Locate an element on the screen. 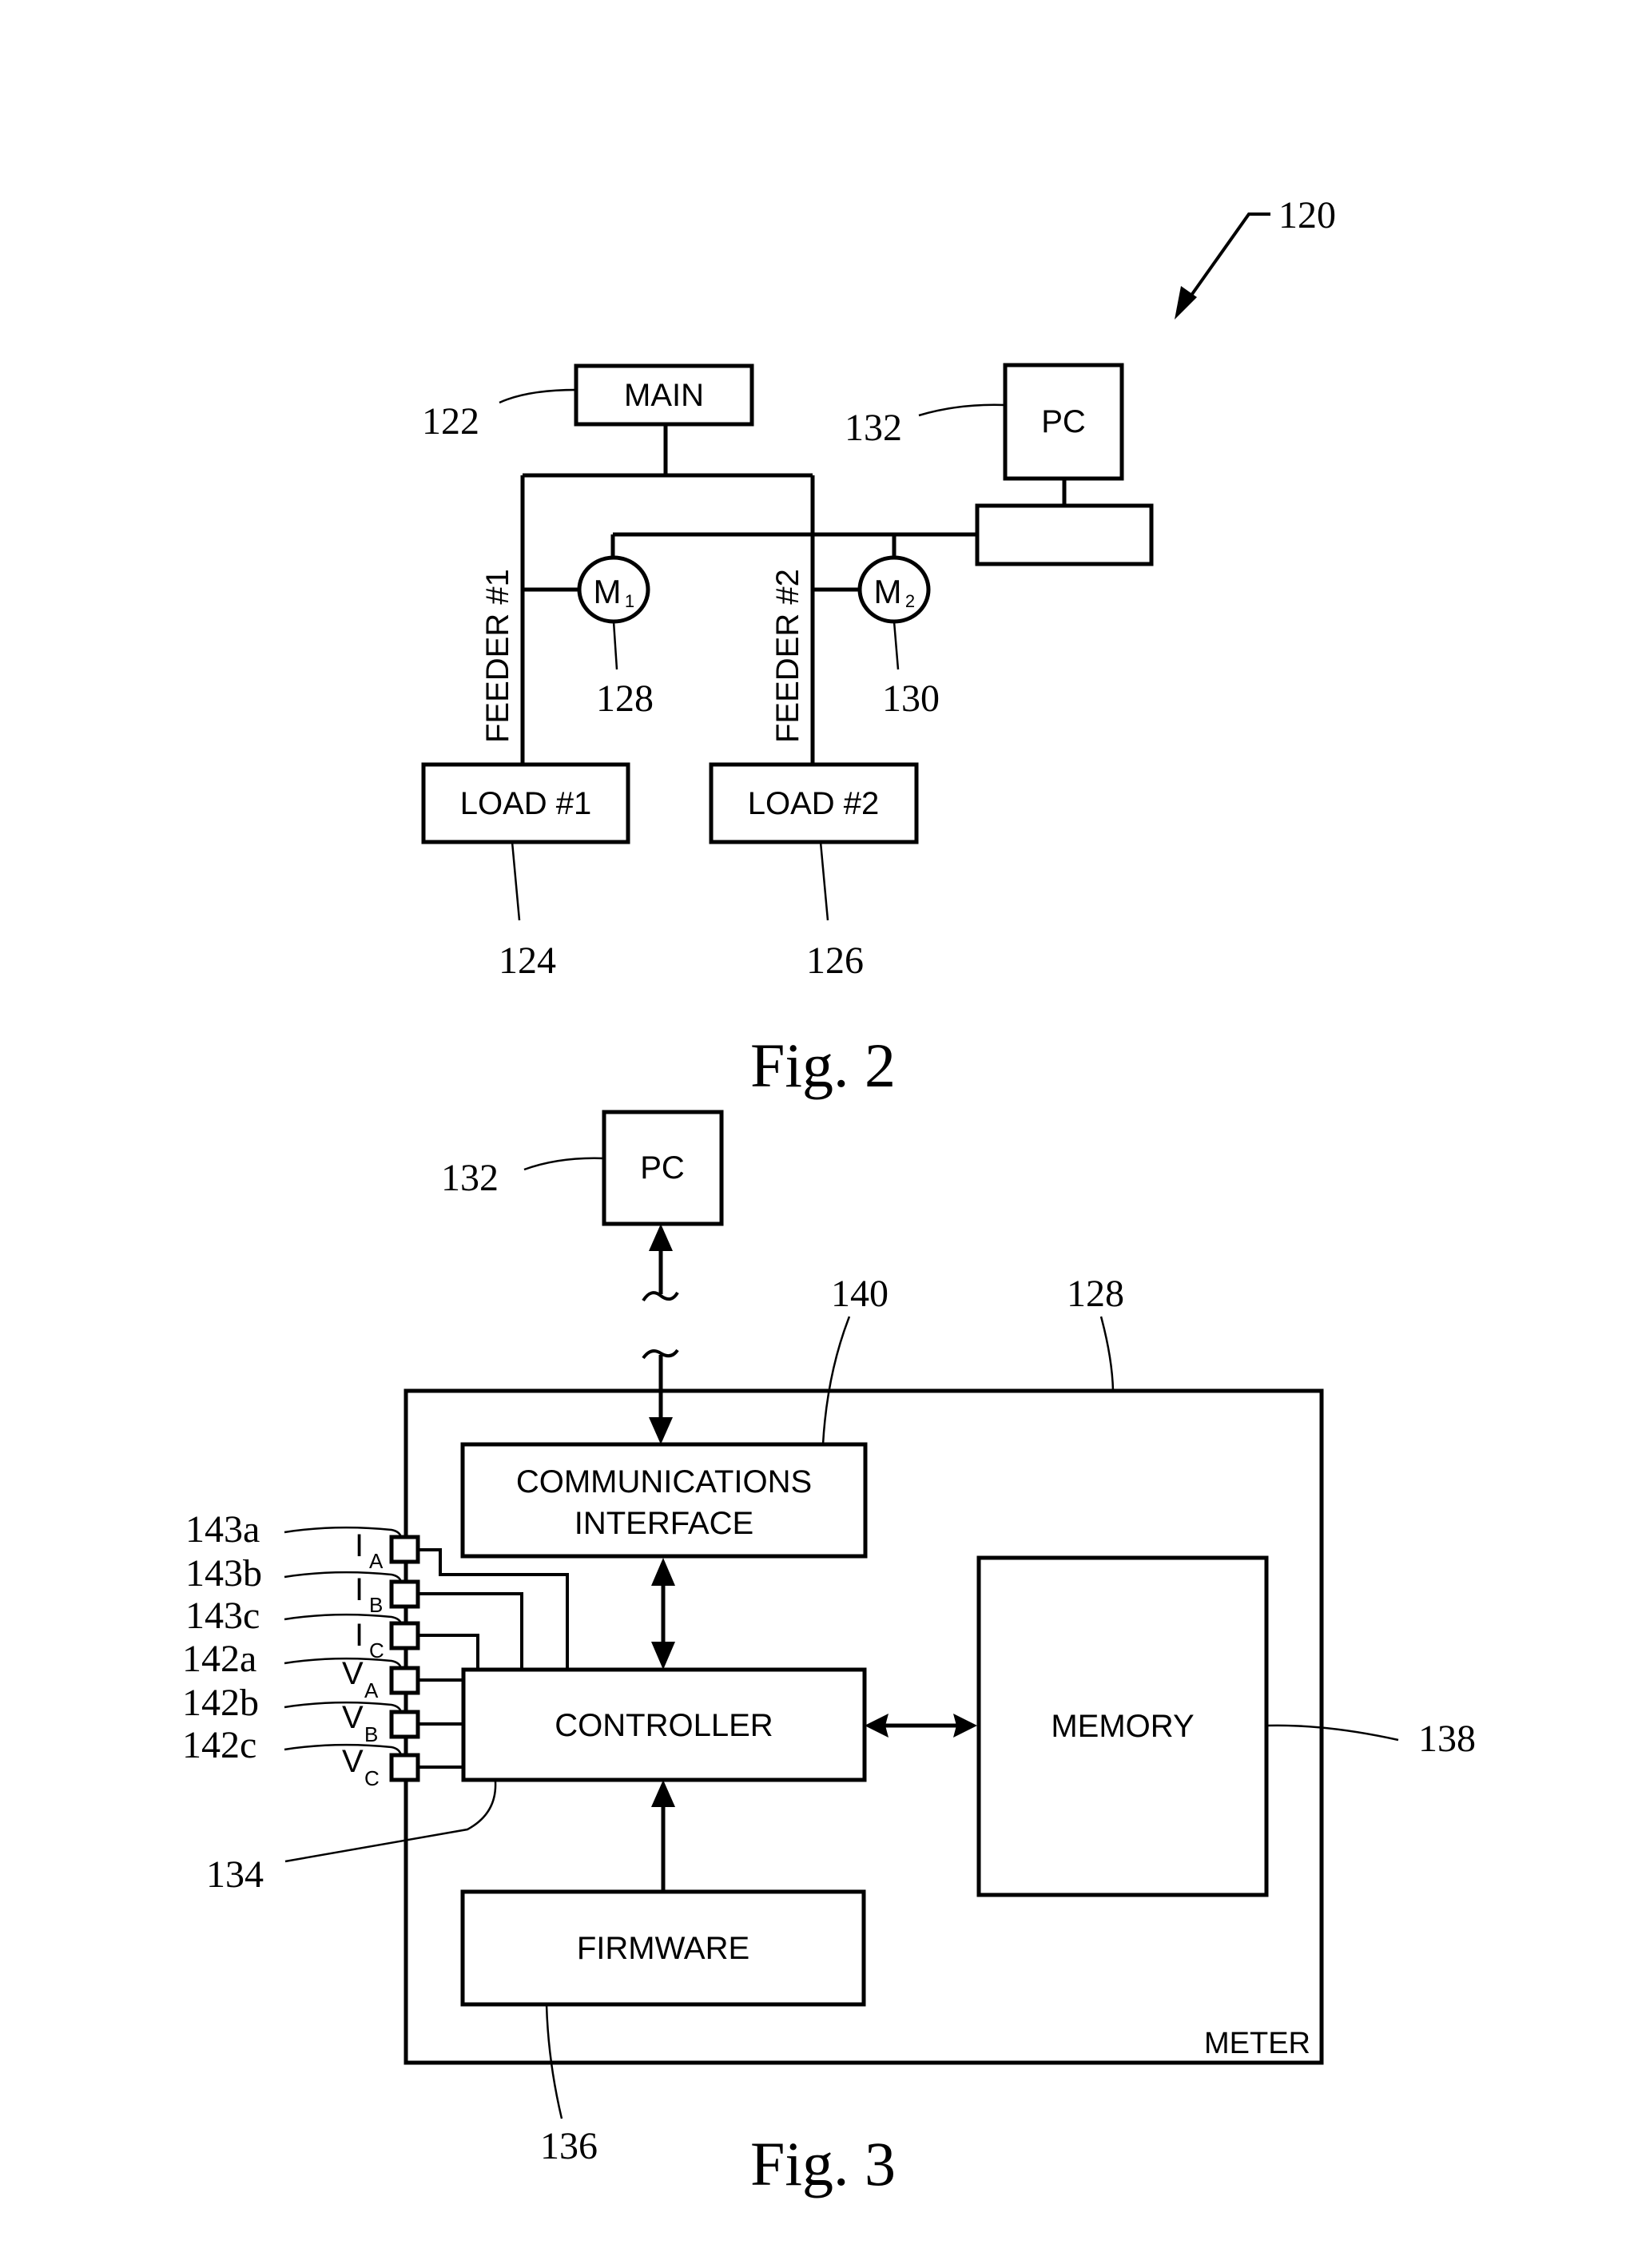  arrow-right-icon is located at coordinates (965, 1726).